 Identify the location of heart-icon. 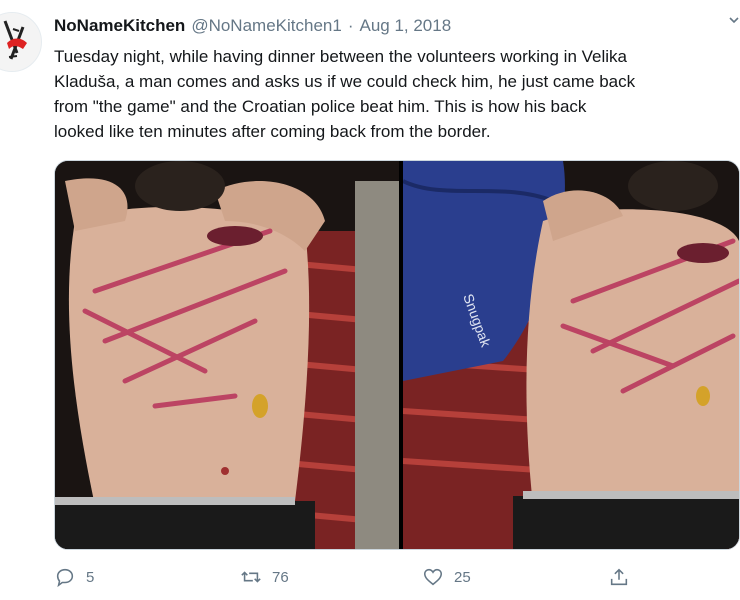
(433, 577).